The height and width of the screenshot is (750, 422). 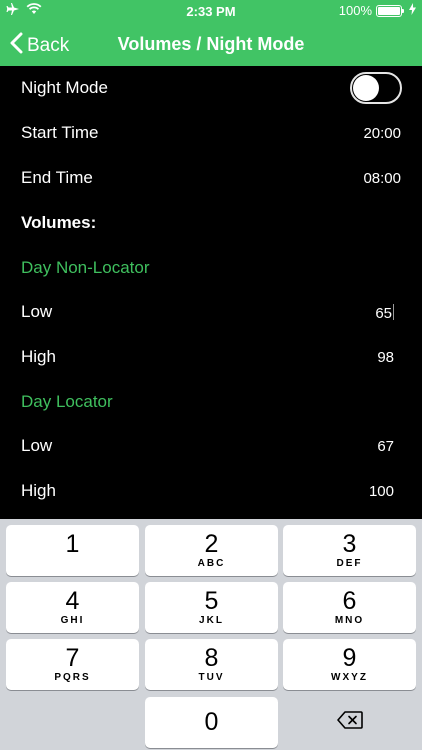 What do you see at coordinates (382, 178) in the screenshot?
I see `end-time-value: 08:00` at bounding box center [382, 178].